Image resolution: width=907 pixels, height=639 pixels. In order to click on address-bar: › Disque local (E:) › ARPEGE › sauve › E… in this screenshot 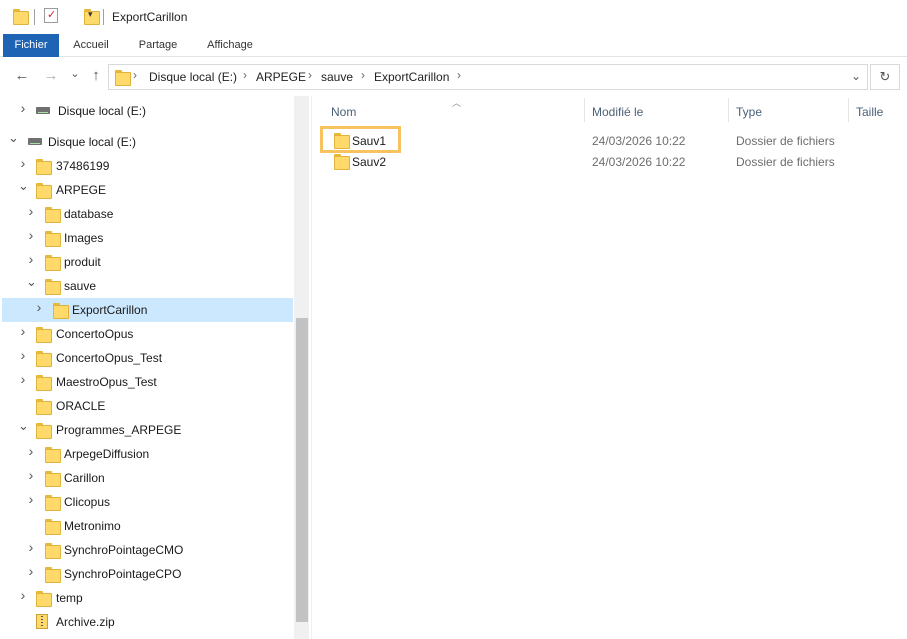, I will do `click(488, 77)`.